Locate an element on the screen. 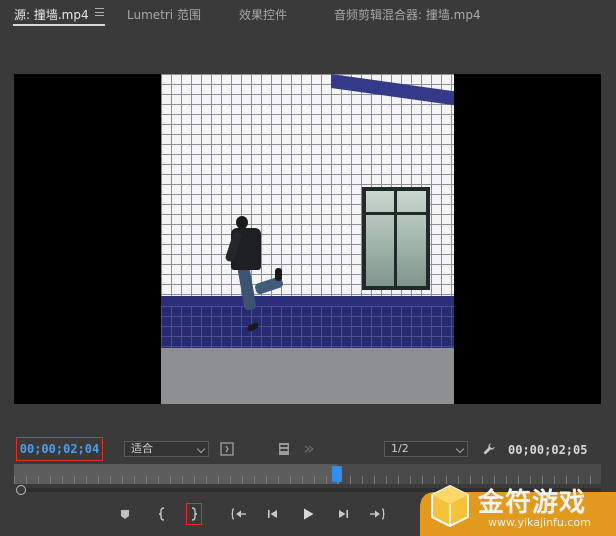 The image size is (616, 536). mark-in-button is located at coordinates (162, 514).